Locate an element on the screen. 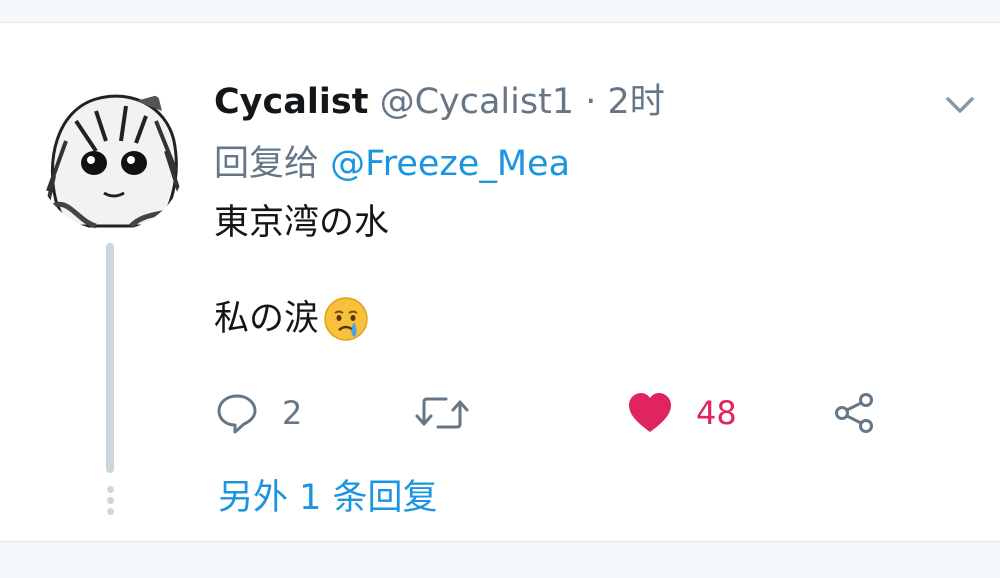  show-more-replies-link: 另外 1 条回复 is located at coordinates (328, 498).